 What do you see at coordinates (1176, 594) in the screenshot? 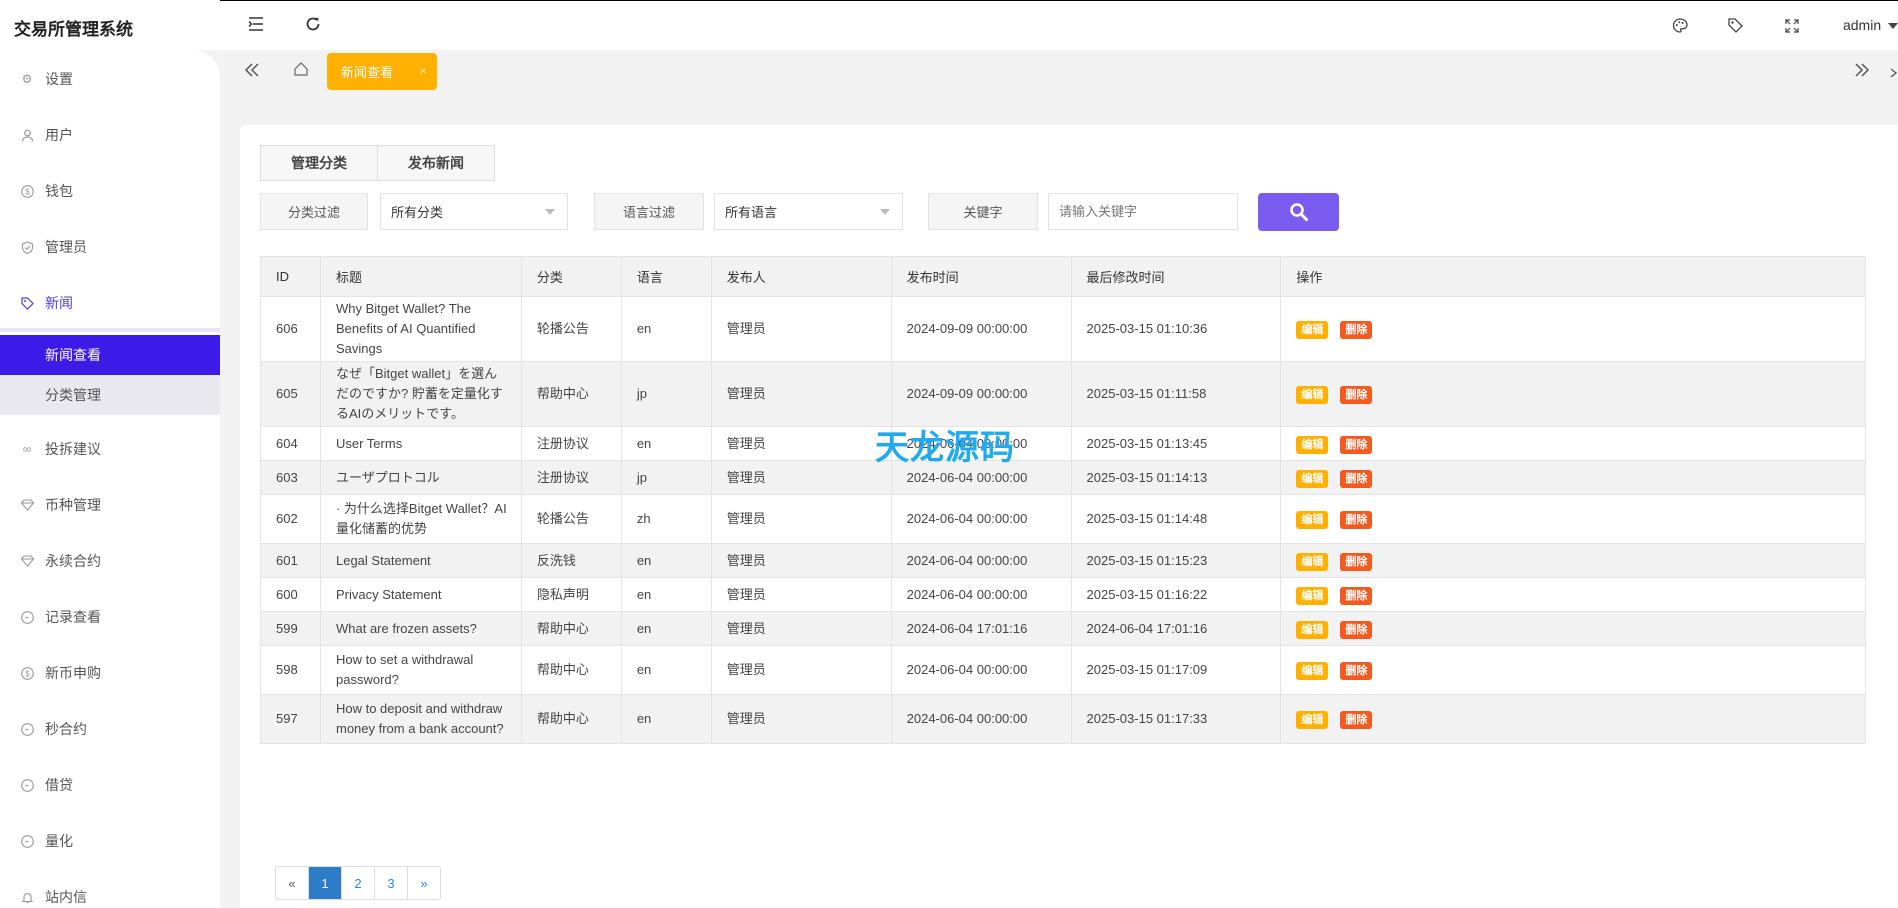
I see `cell-modified-time: 2025-03-15 01:16:22` at bounding box center [1176, 594].